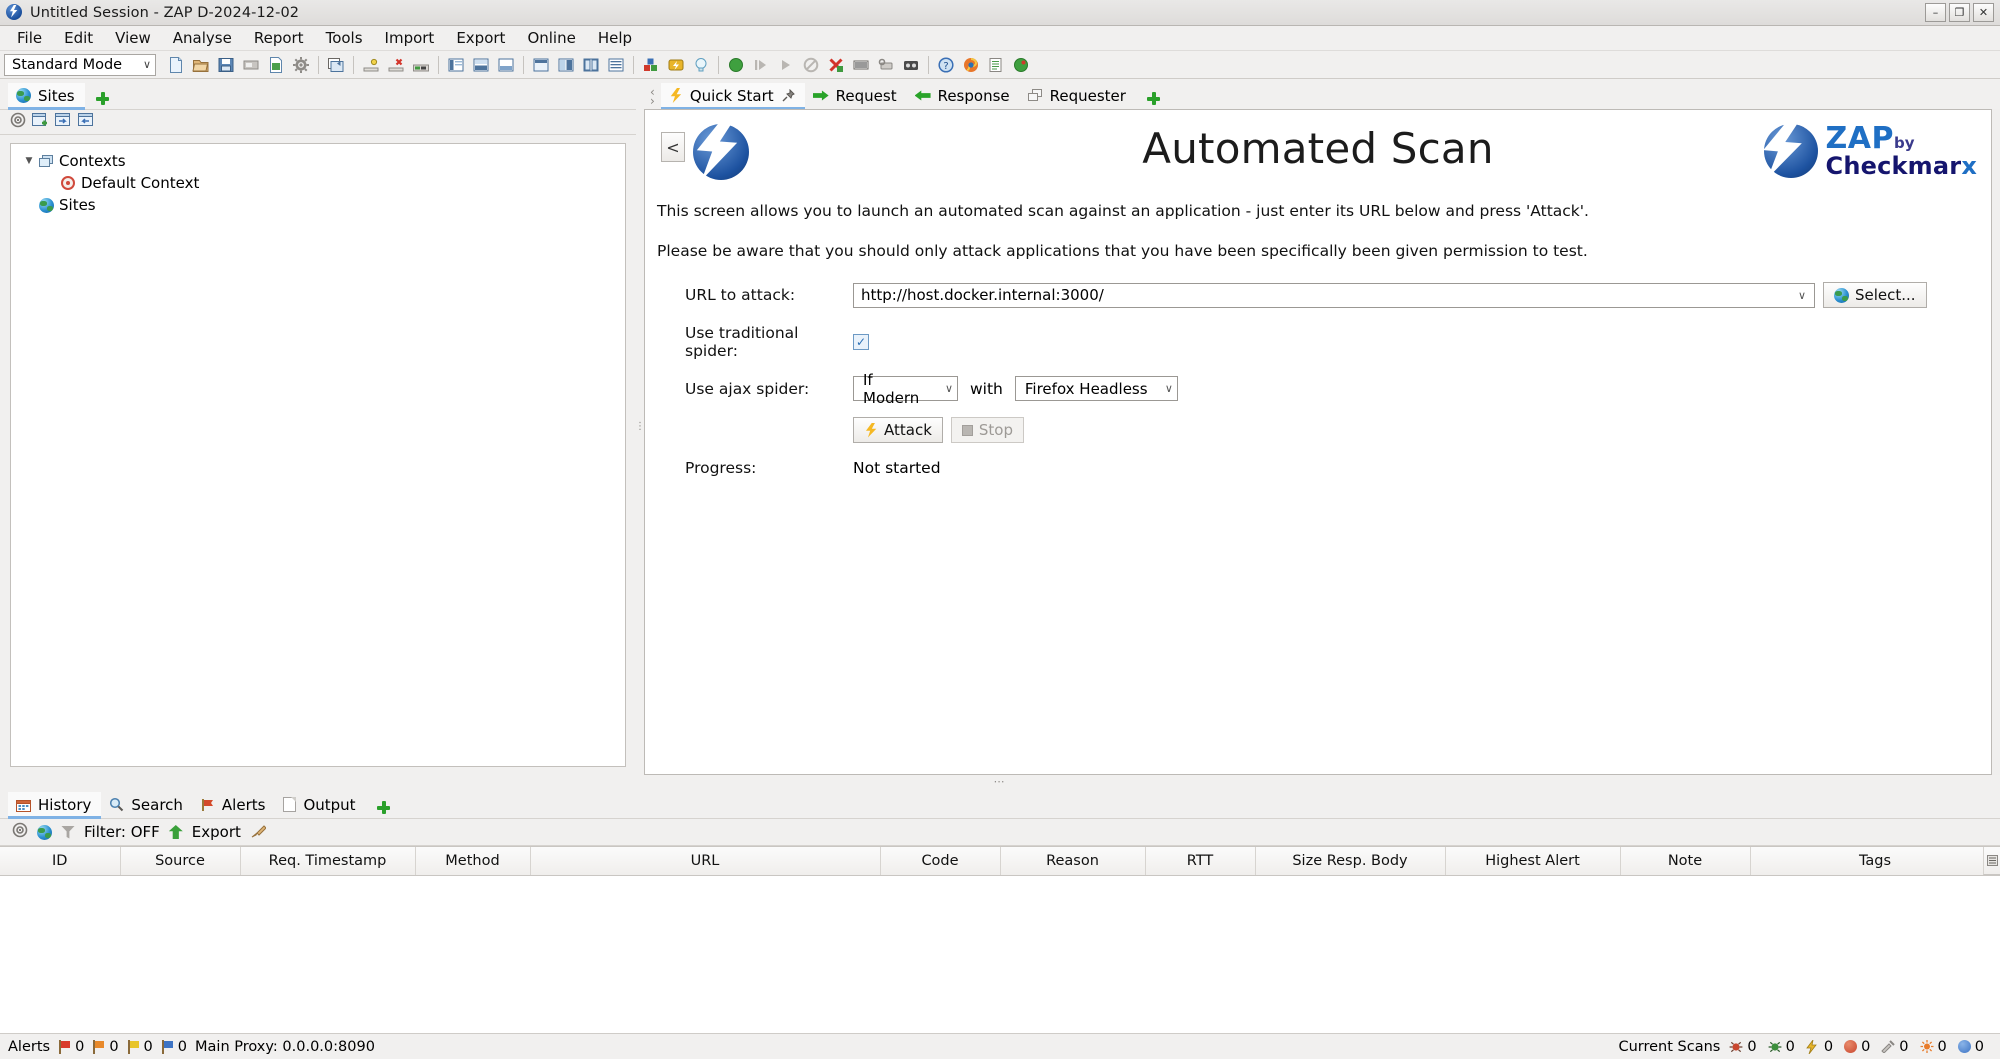  Describe the element at coordinates (1959, 12) in the screenshot. I see `maximize-button: ❐` at that location.